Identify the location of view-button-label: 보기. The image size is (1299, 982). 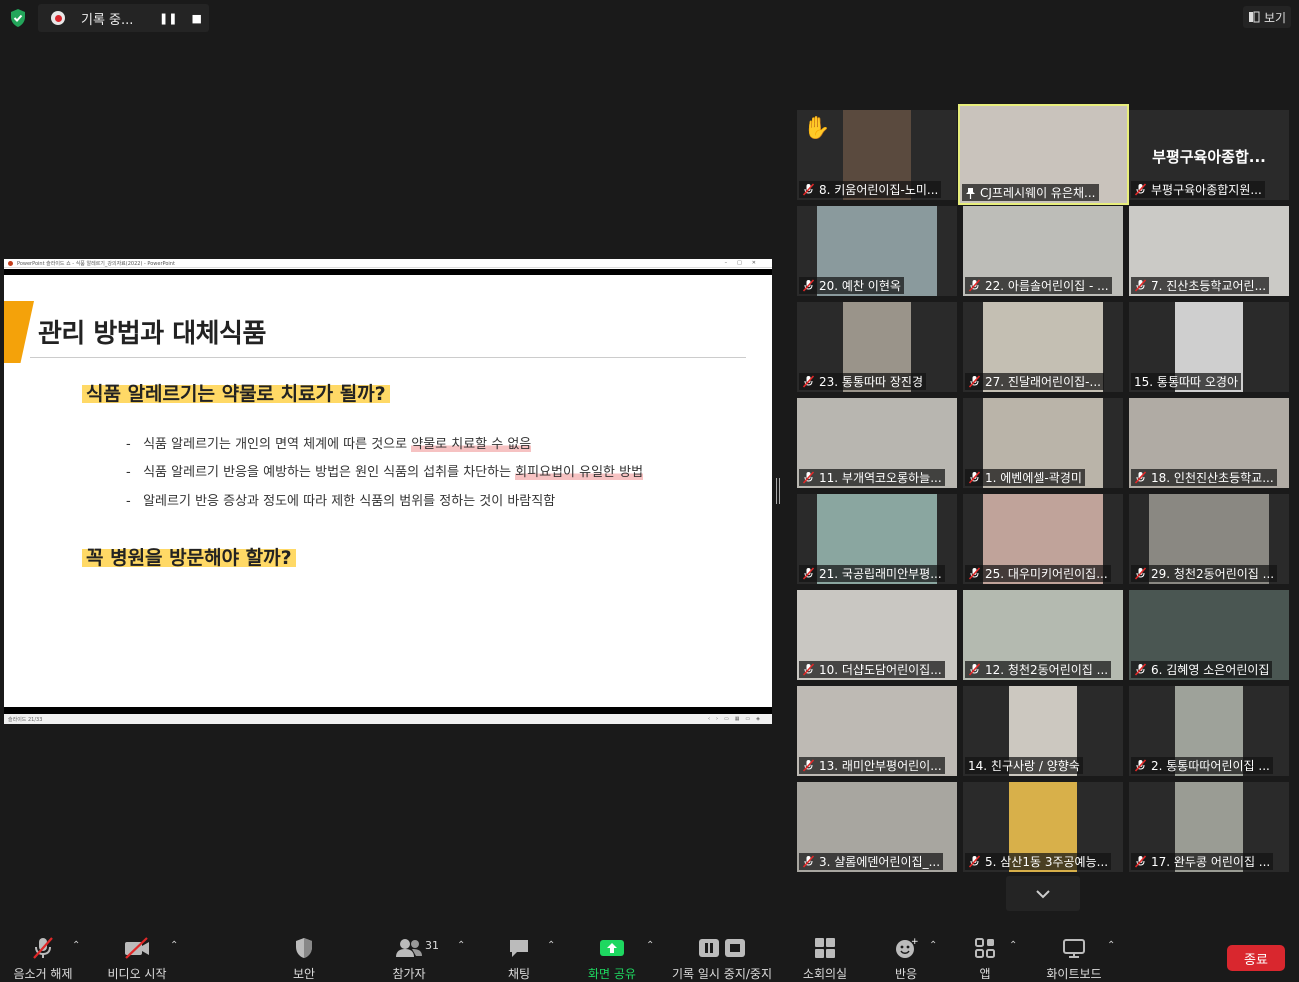
(1275, 17).